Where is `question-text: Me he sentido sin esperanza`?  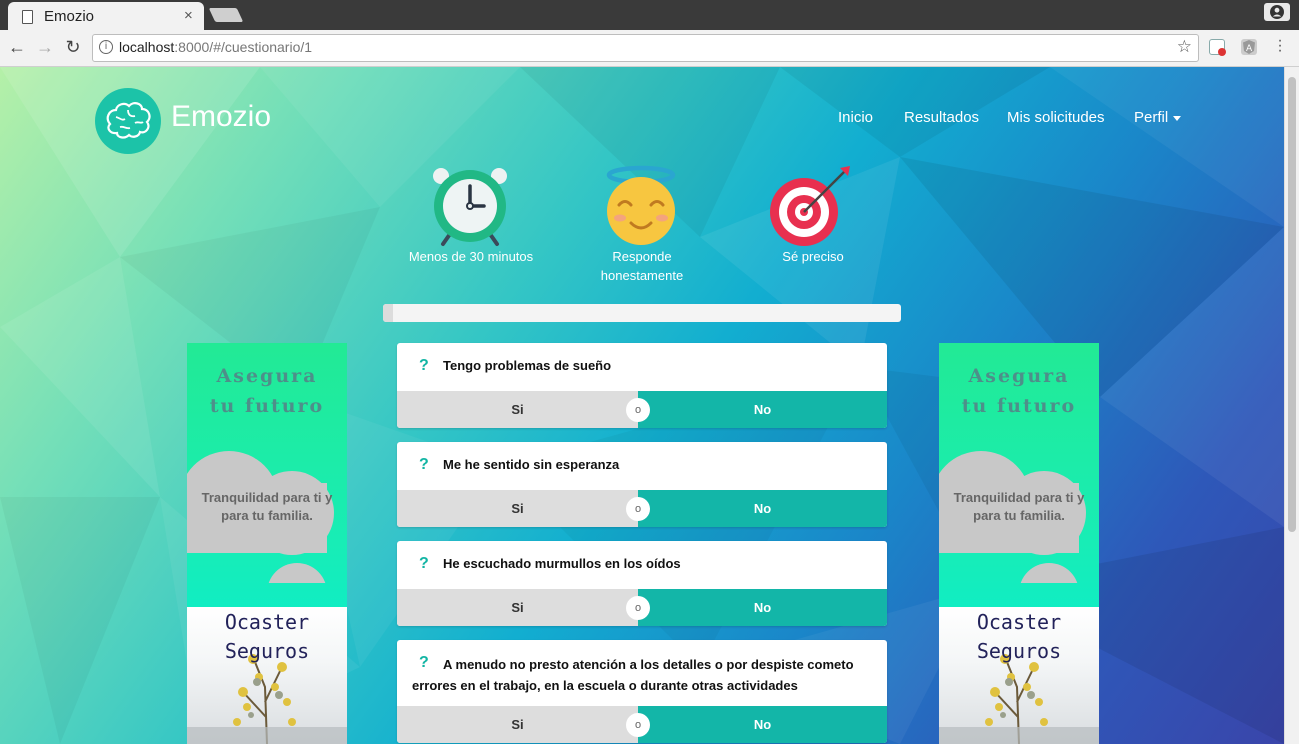
question-text: Me he sentido sin esperanza is located at coordinates (531, 464).